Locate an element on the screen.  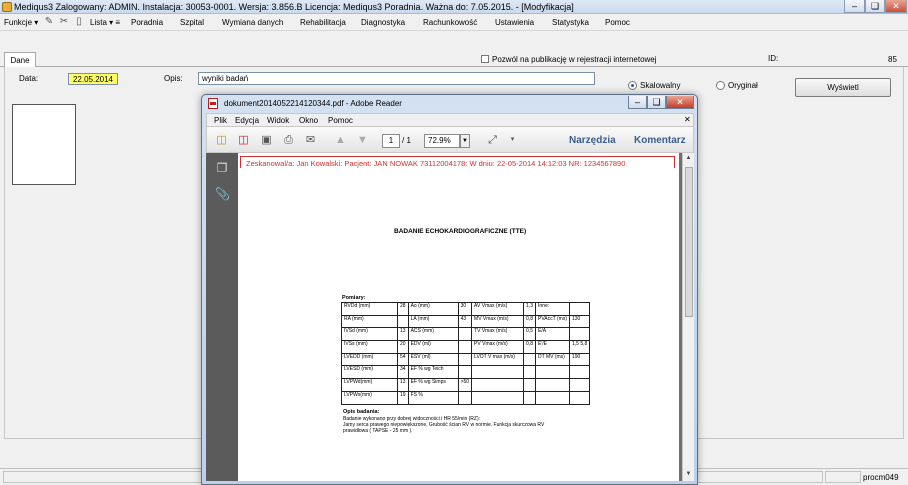
maximize-button: ❑ is located at coordinates (875, 6).